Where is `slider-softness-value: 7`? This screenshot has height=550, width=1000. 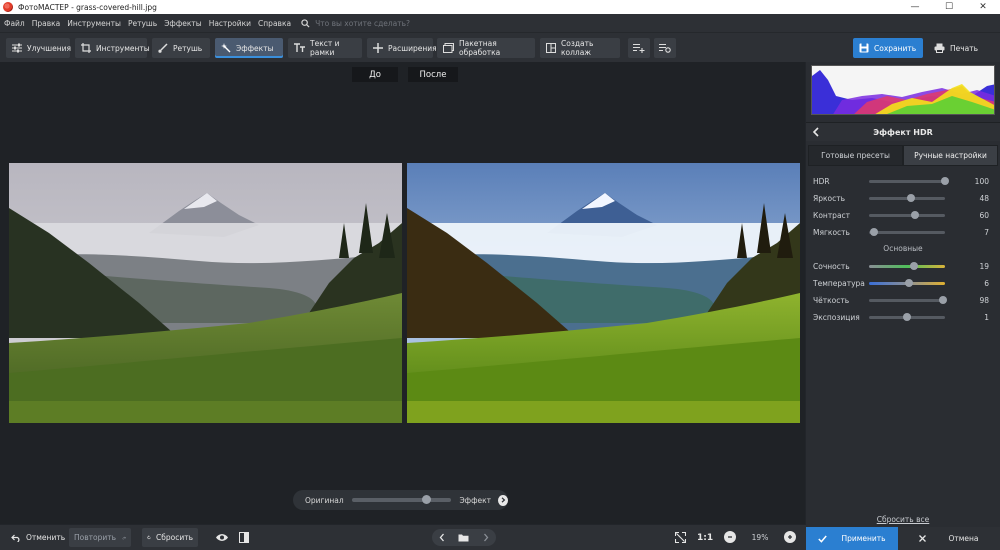 slider-softness-value: 7 is located at coordinates (986, 232).